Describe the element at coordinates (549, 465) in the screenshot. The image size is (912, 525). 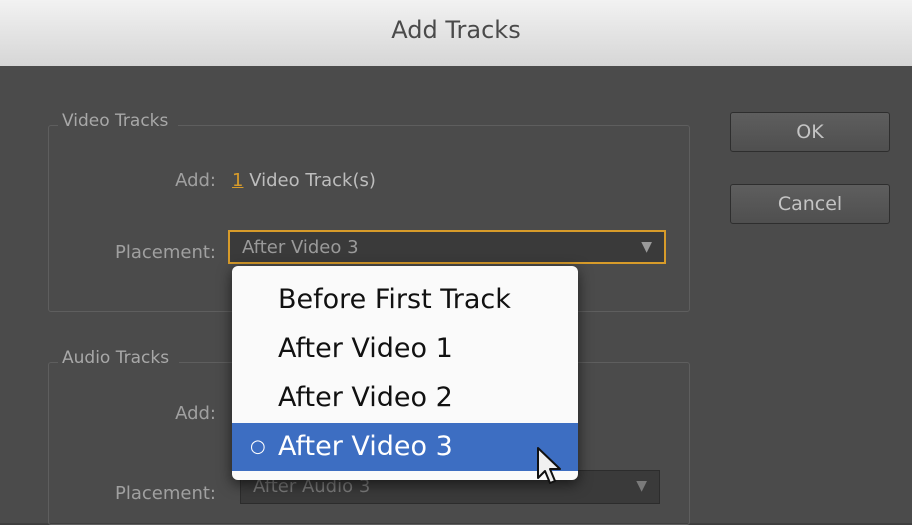
I see `mouse-pointer-icon` at that location.